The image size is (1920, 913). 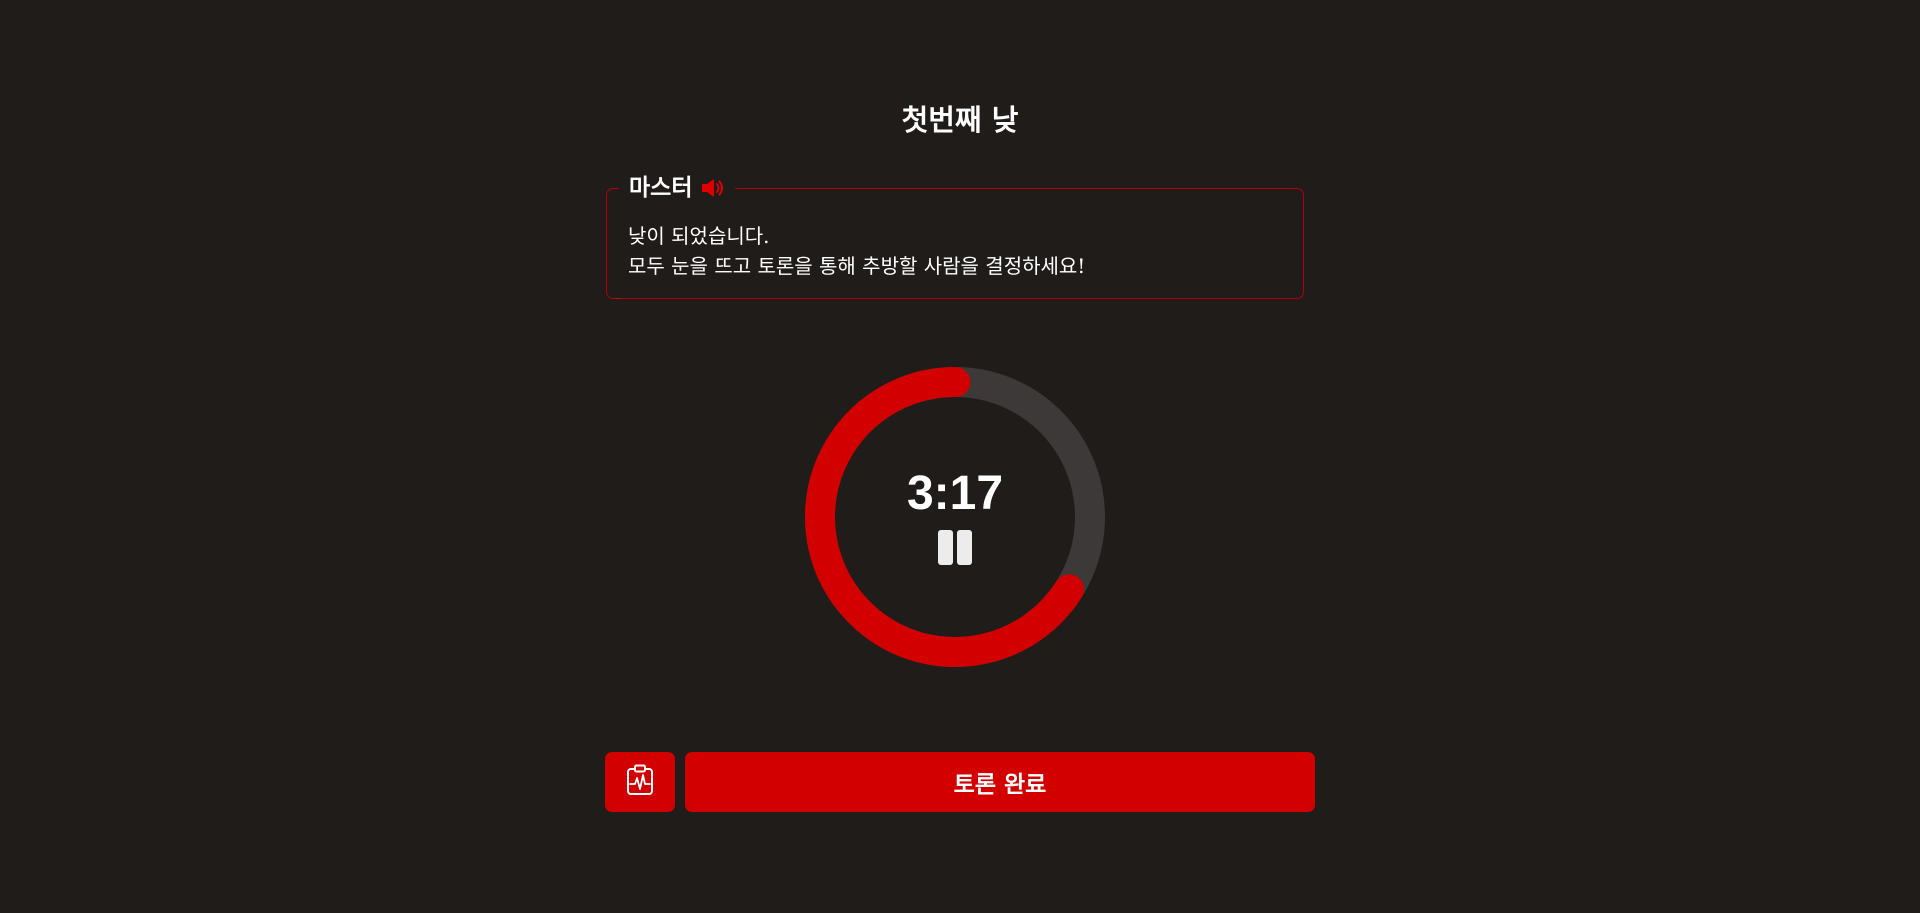 What do you see at coordinates (955, 493) in the screenshot?
I see `timer-display: 3:17` at bounding box center [955, 493].